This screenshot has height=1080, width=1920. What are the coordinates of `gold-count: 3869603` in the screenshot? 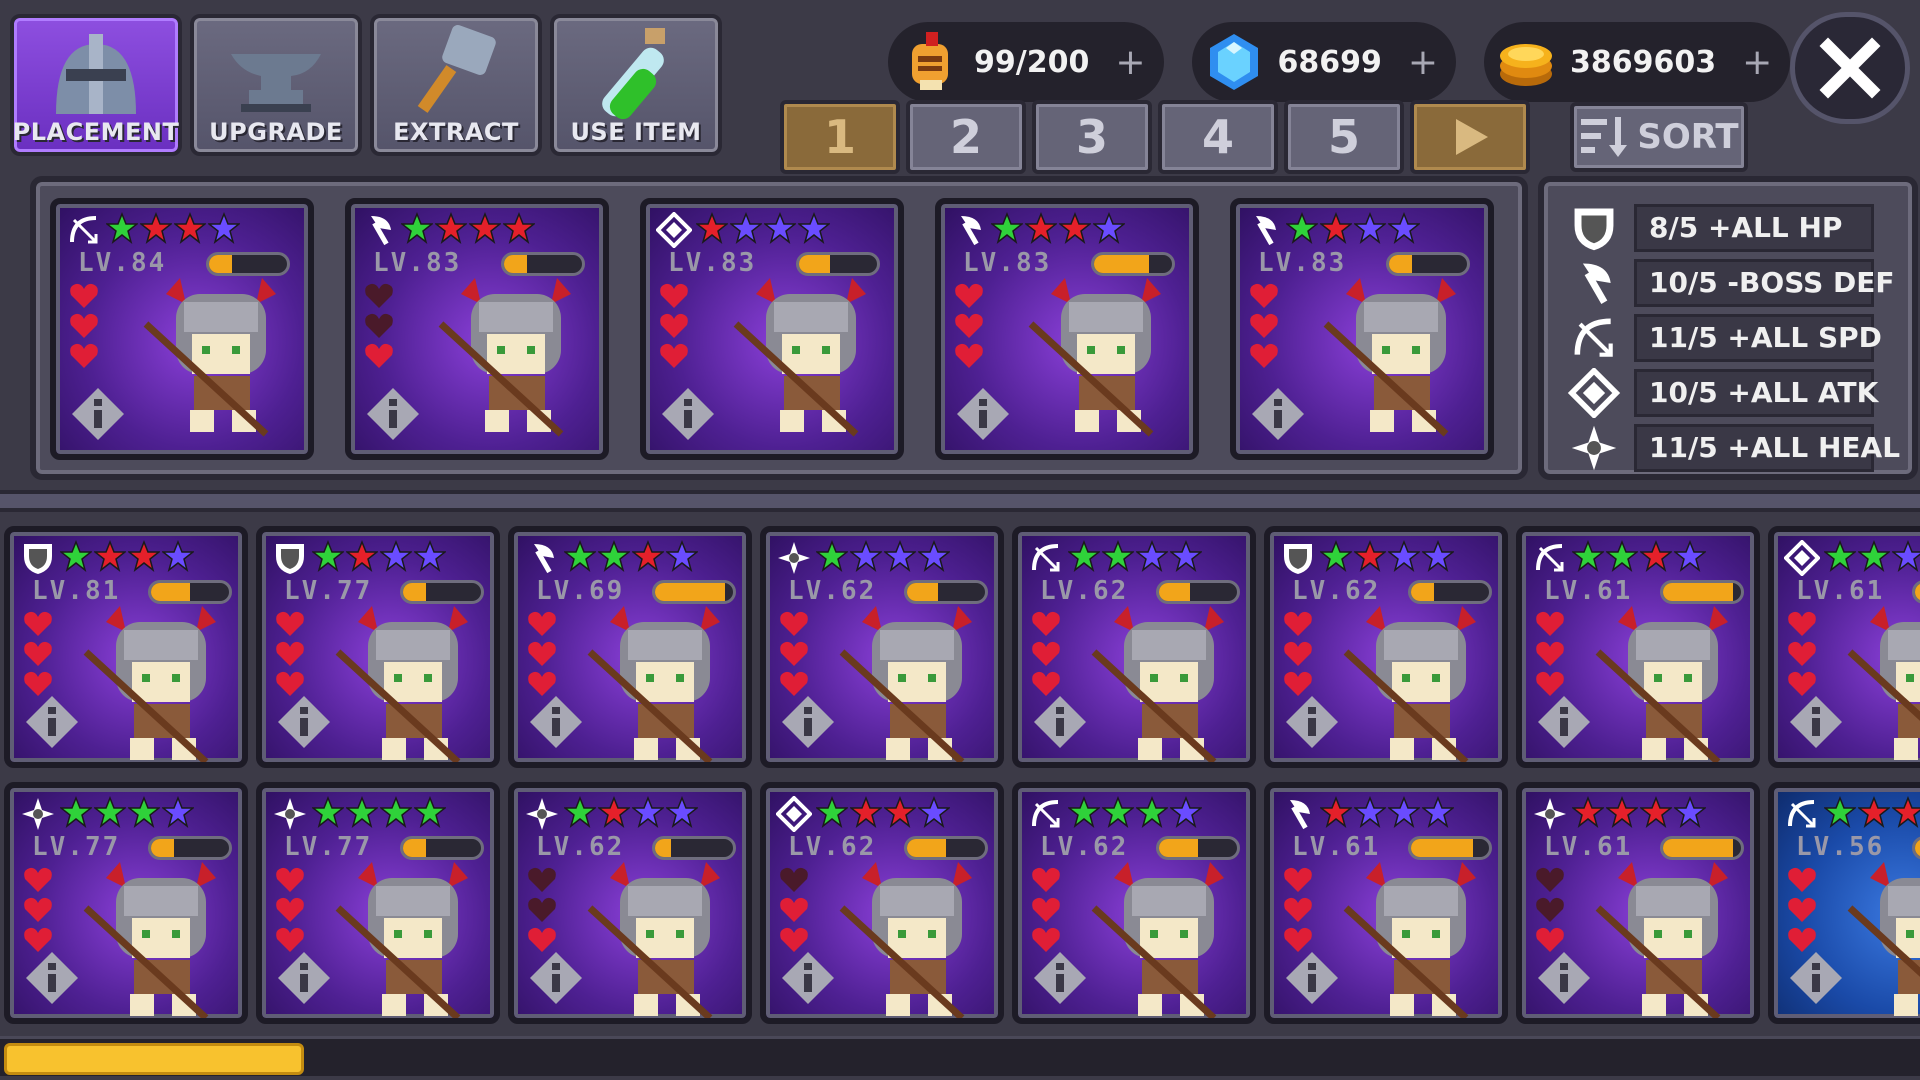 It's located at (1643, 62).